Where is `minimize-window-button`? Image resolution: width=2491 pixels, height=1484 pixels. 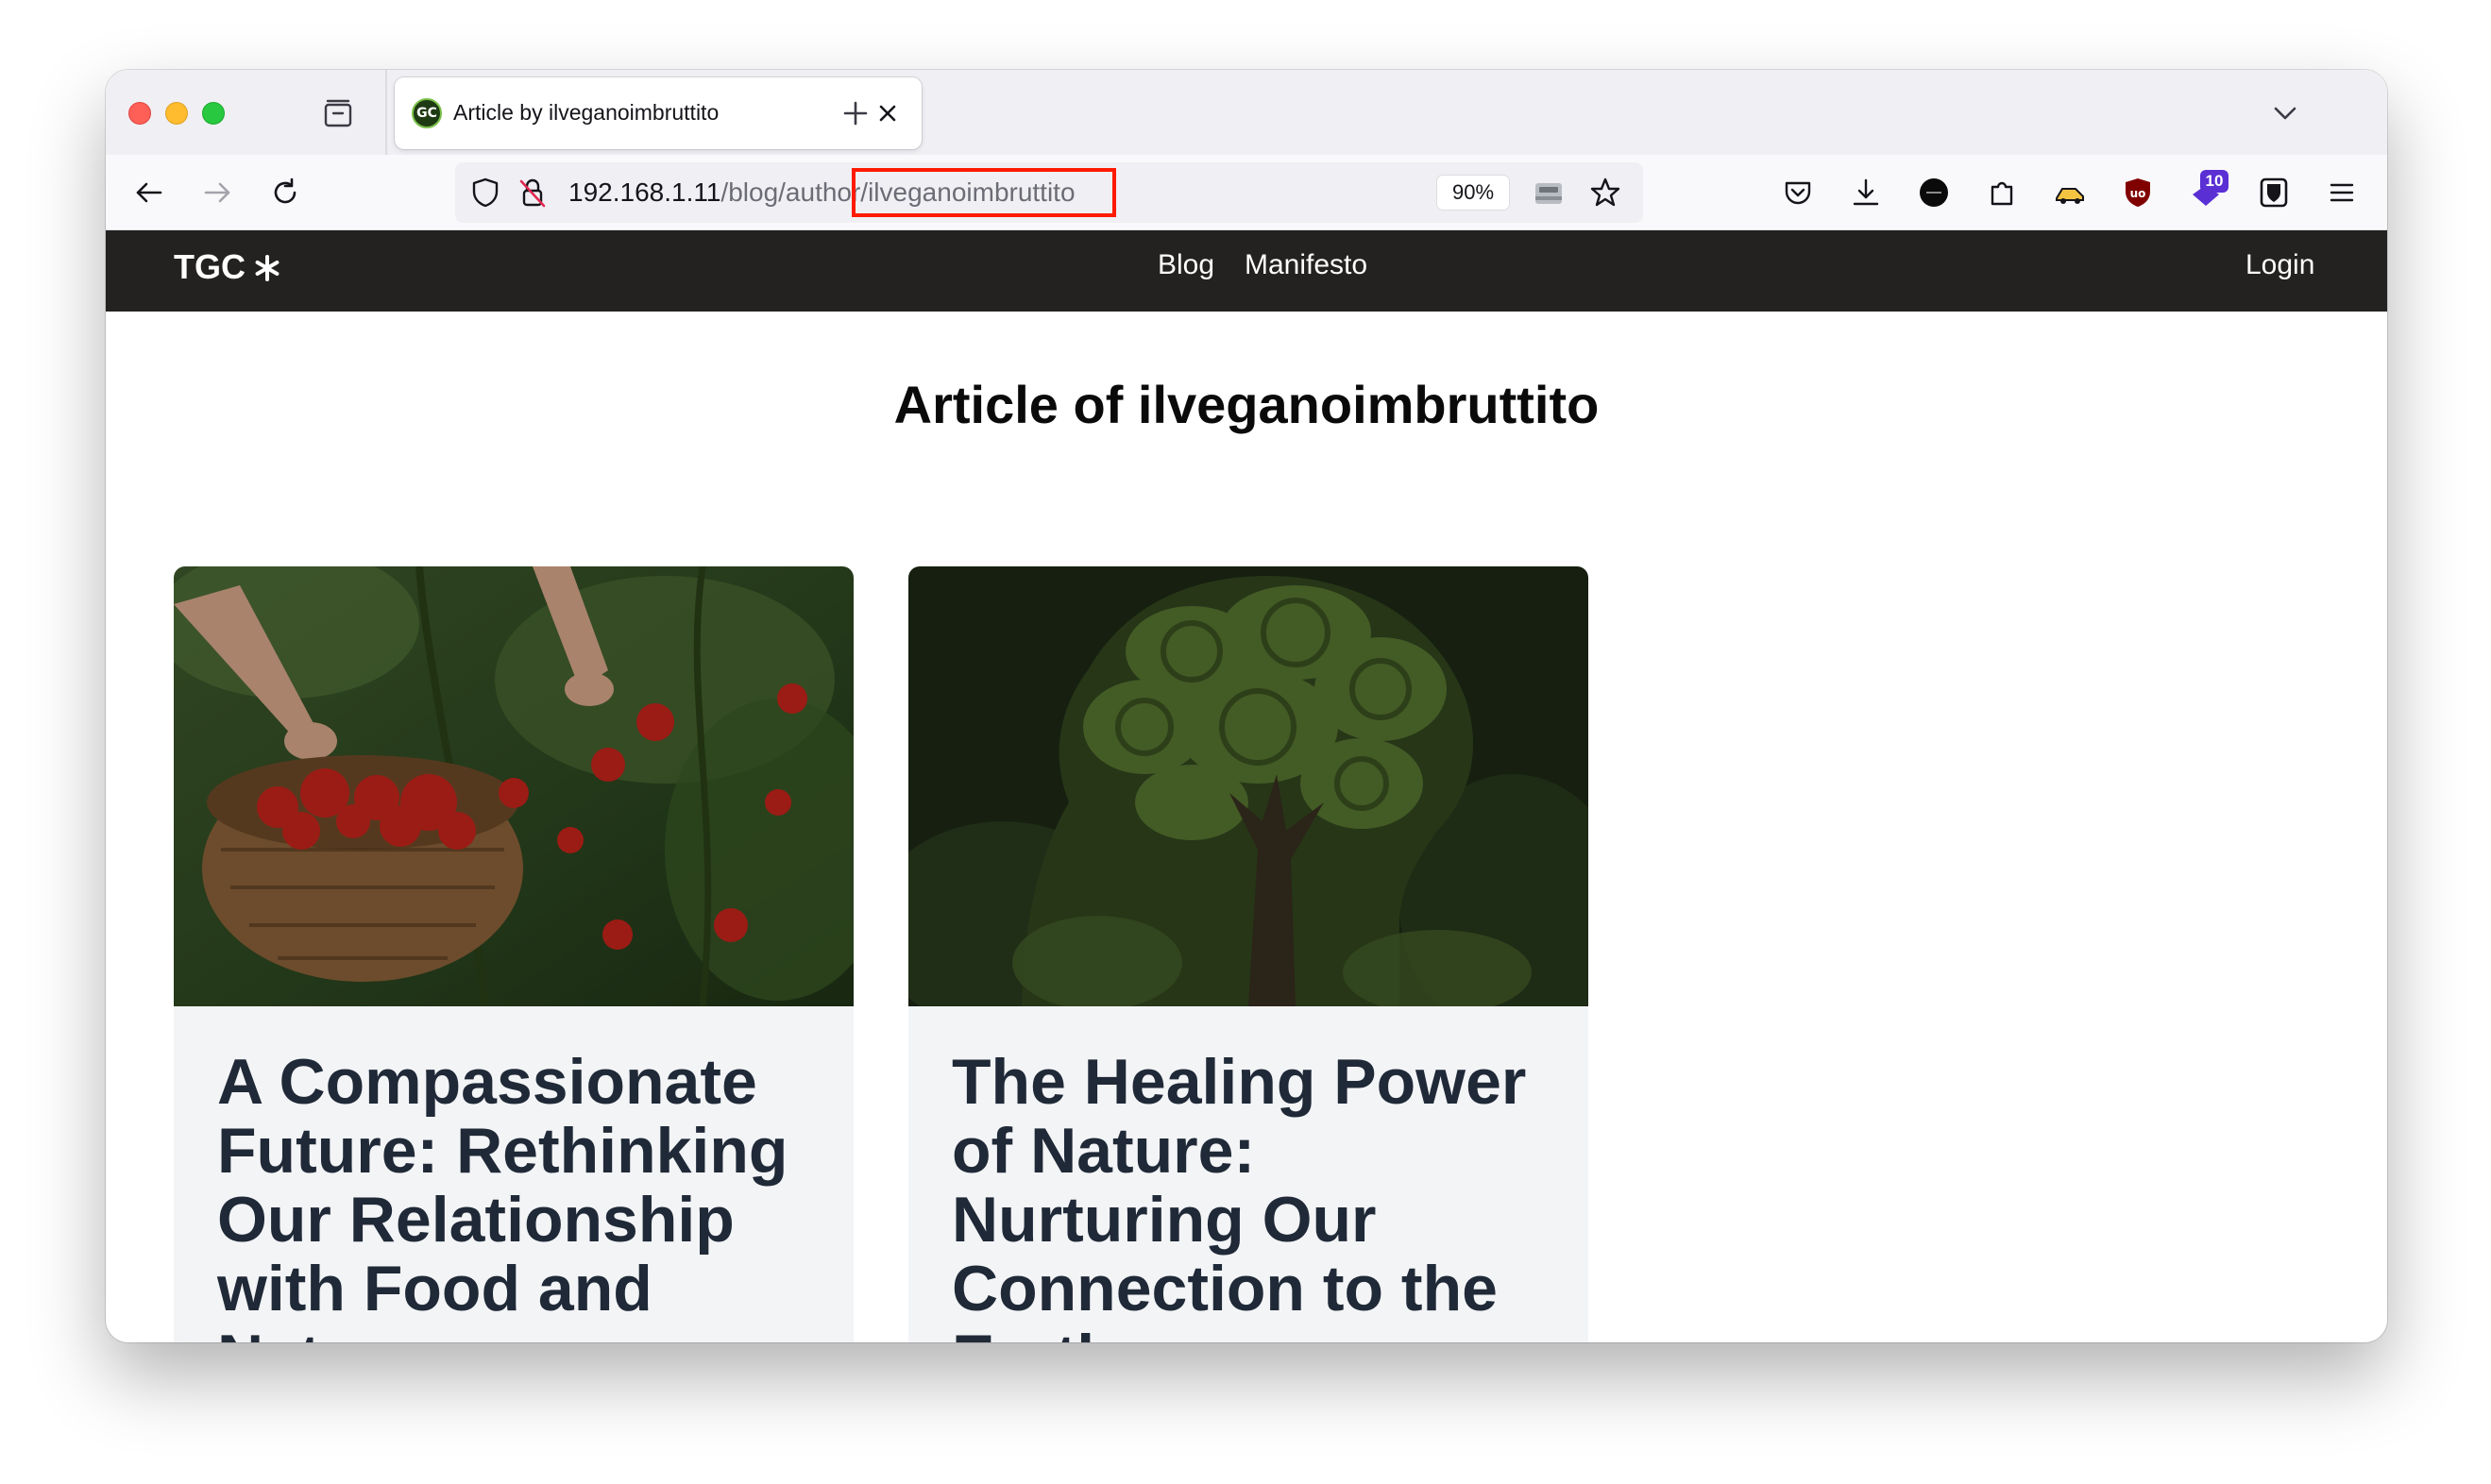 minimize-window-button is located at coordinates (176, 113).